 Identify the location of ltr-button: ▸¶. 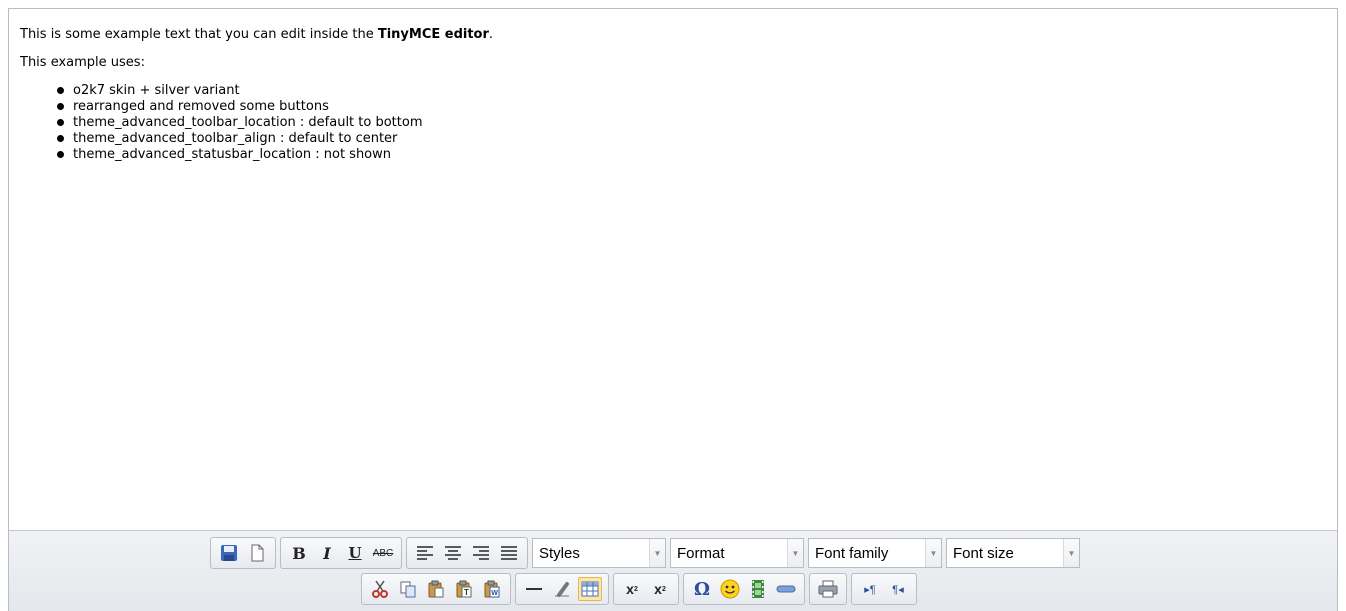
(870, 589).